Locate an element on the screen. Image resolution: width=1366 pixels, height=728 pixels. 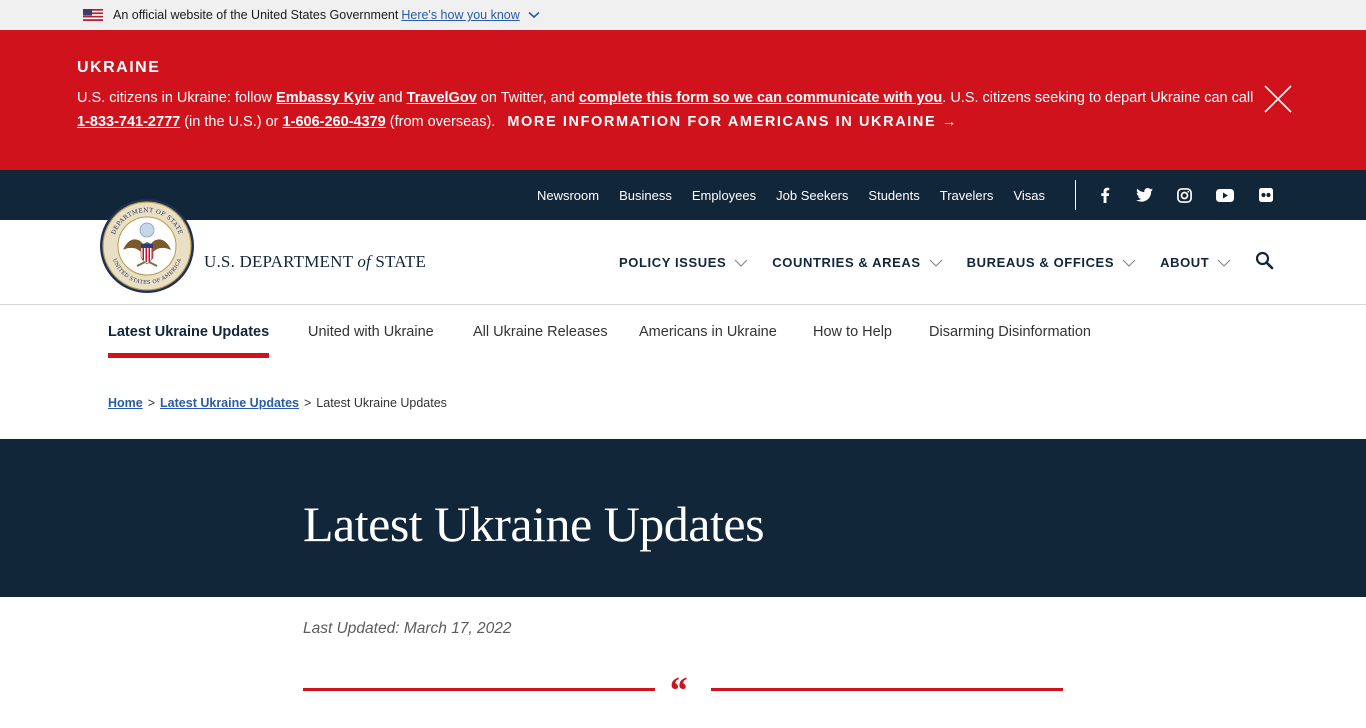
site-name-part: U.S. DEPARTMENT is located at coordinates (281, 261).